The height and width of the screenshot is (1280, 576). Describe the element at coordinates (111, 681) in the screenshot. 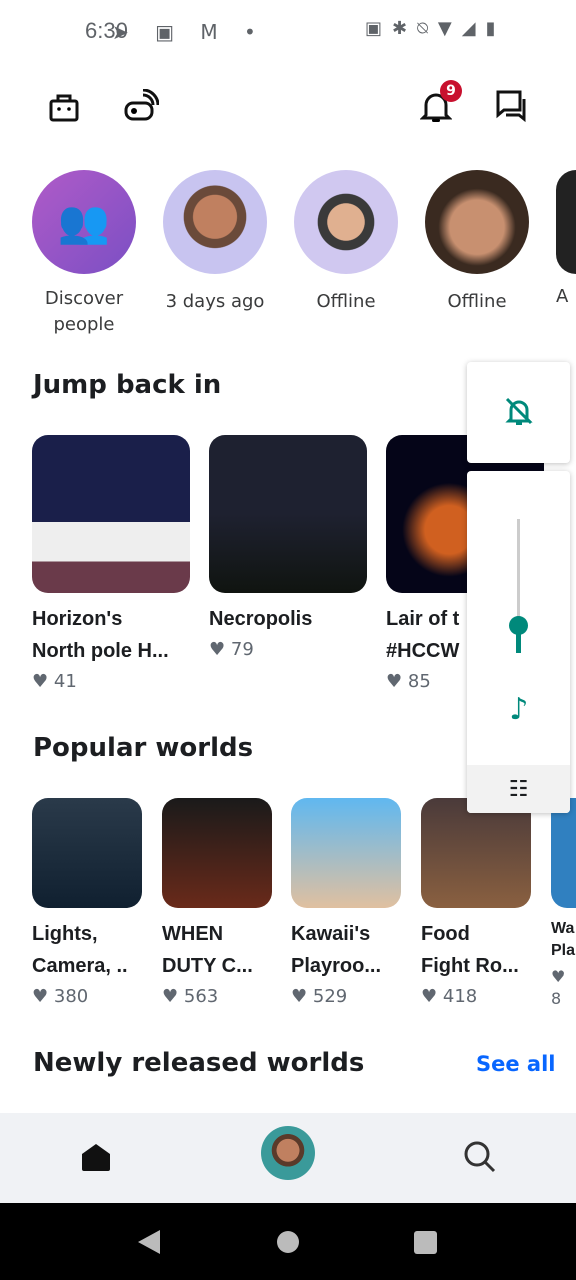

I see `likes: ♥ 41` at that location.